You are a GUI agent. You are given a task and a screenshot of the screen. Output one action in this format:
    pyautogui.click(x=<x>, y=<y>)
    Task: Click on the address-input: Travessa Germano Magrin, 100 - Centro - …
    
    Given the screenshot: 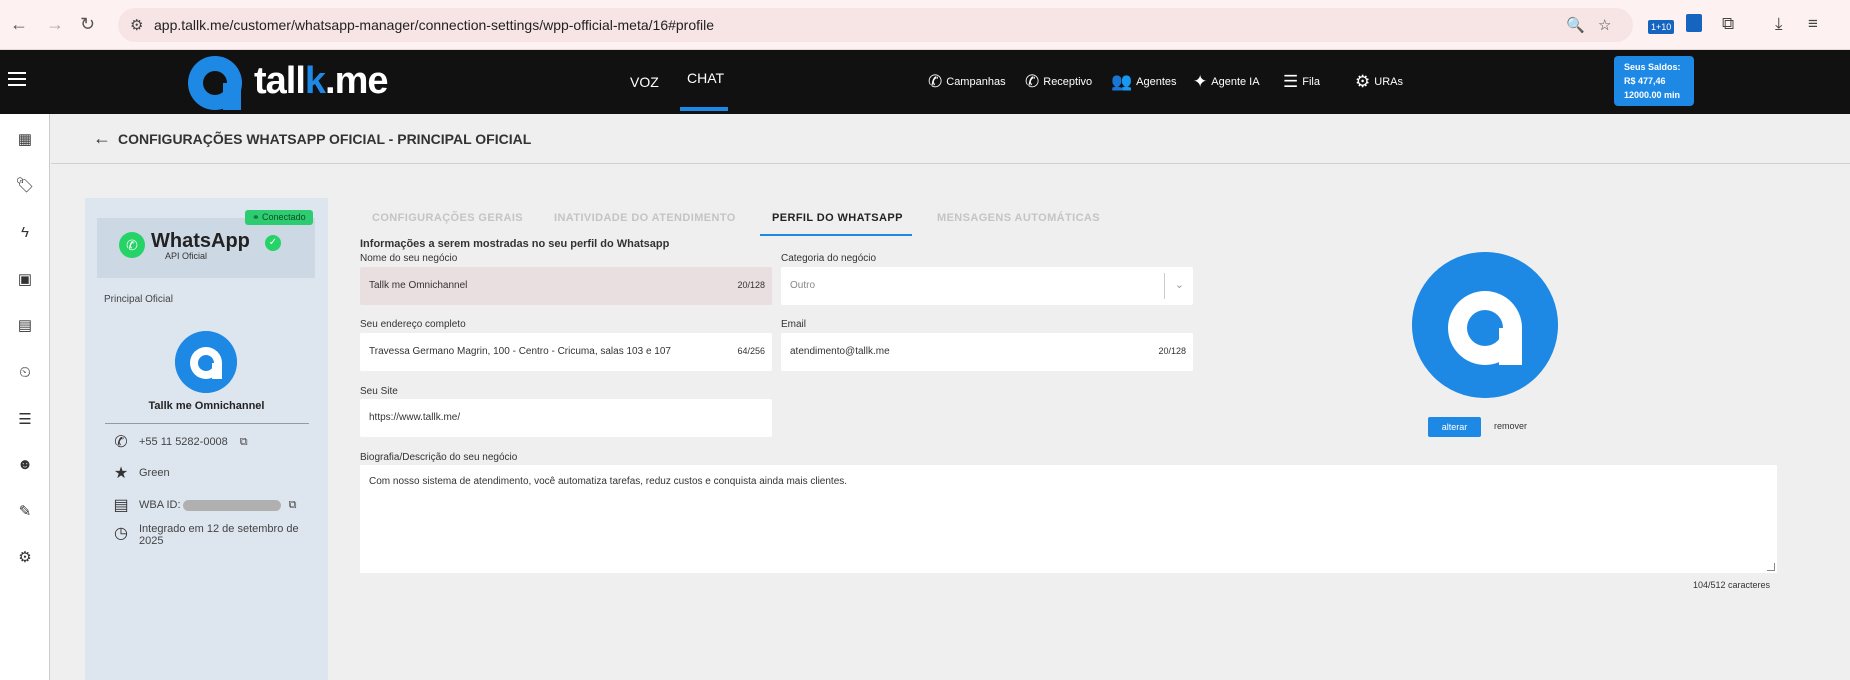 What is the action you would take?
    pyautogui.click(x=566, y=352)
    